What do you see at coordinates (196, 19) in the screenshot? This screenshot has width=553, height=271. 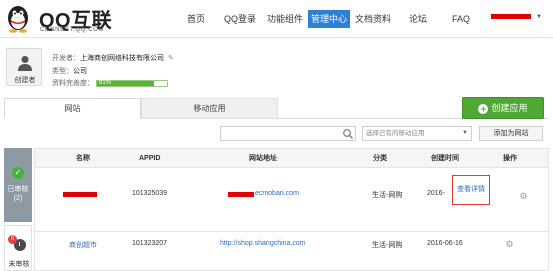 I see `nav-home: 首页` at bounding box center [196, 19].